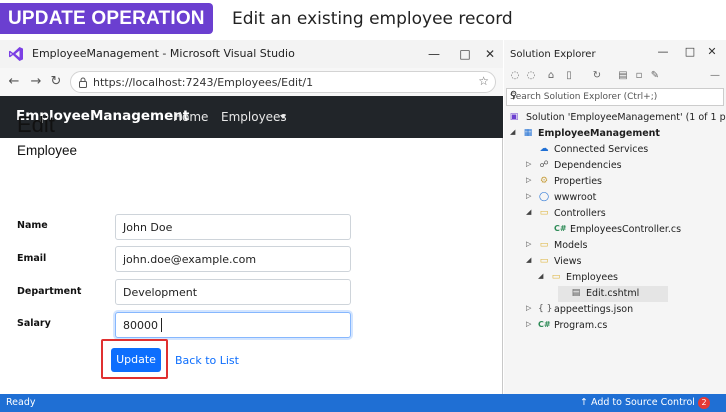 Image resolution: width=726 pixels, height=412 pixels. I want to click on tree-item-label: Controllers, so click(580, 213).